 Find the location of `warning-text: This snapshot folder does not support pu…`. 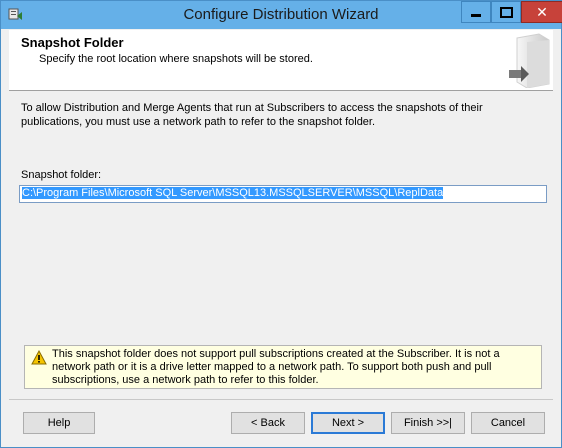

warning-text: This snapshot folder does not support pu… is located at coordinates (276, 367).